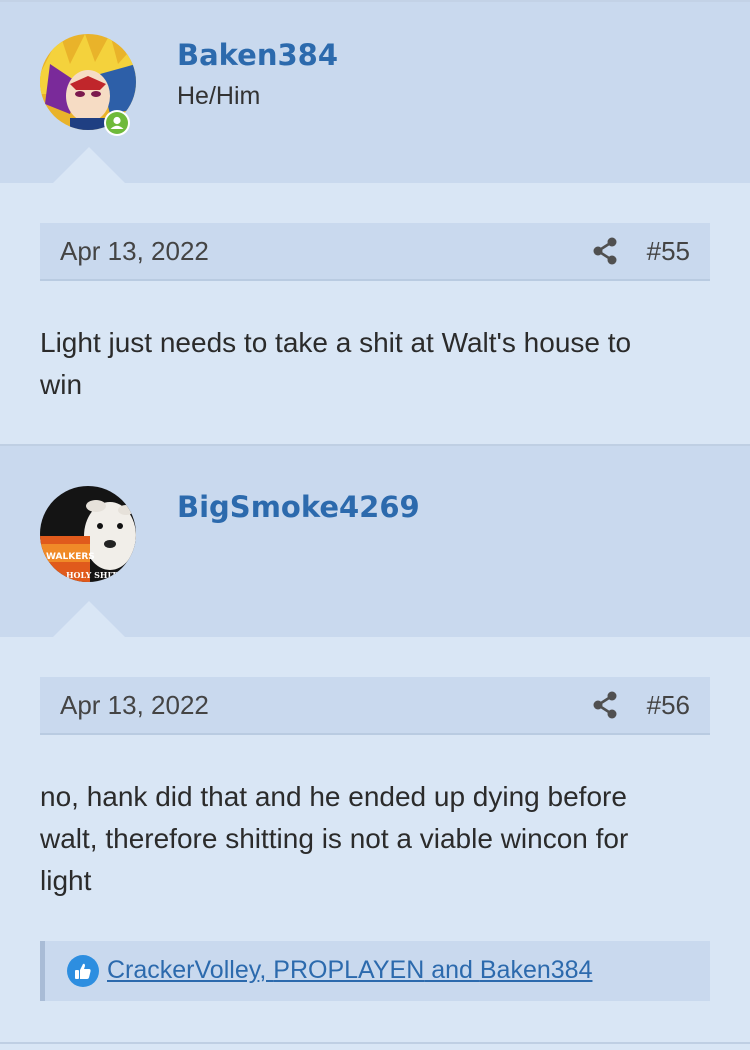  What do you see at coordinates (375, 1043) in the screenshot?
I see `post-divider` at bounding box center [375, 1043].